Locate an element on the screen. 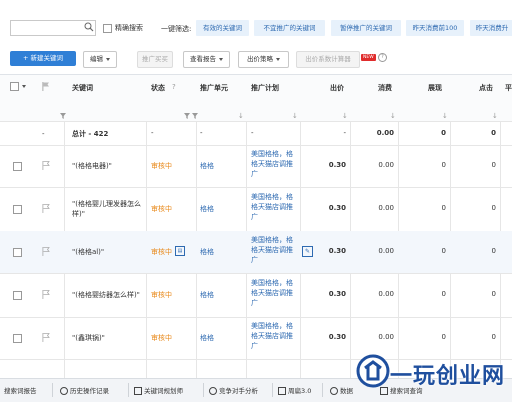 This screenshot has width=512, height=402. keyword-cell: "(鑫琪锅)" is located at coordinates (88, 338).